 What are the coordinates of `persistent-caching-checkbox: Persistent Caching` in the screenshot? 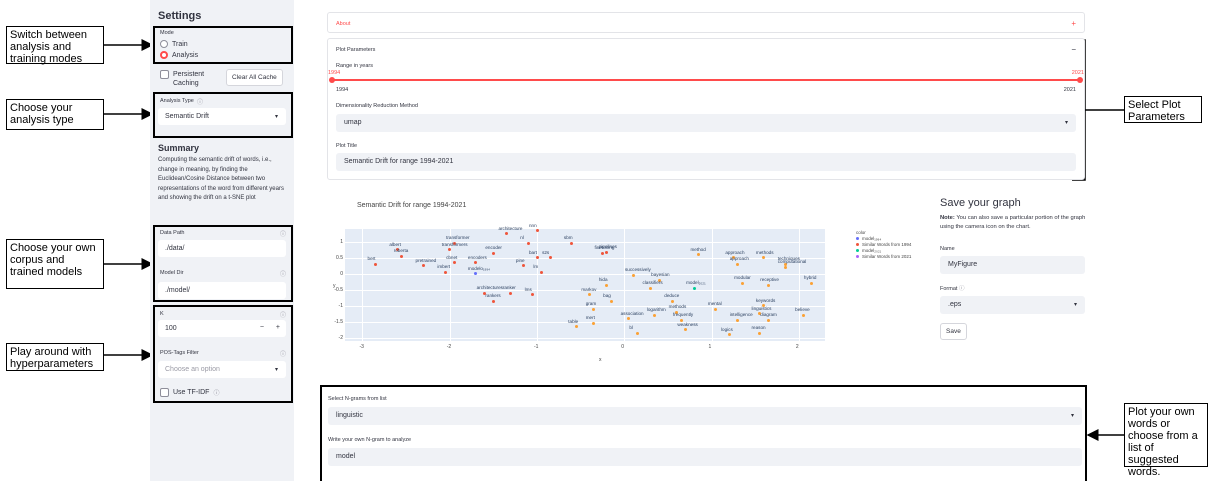 It's located at (186, 79).